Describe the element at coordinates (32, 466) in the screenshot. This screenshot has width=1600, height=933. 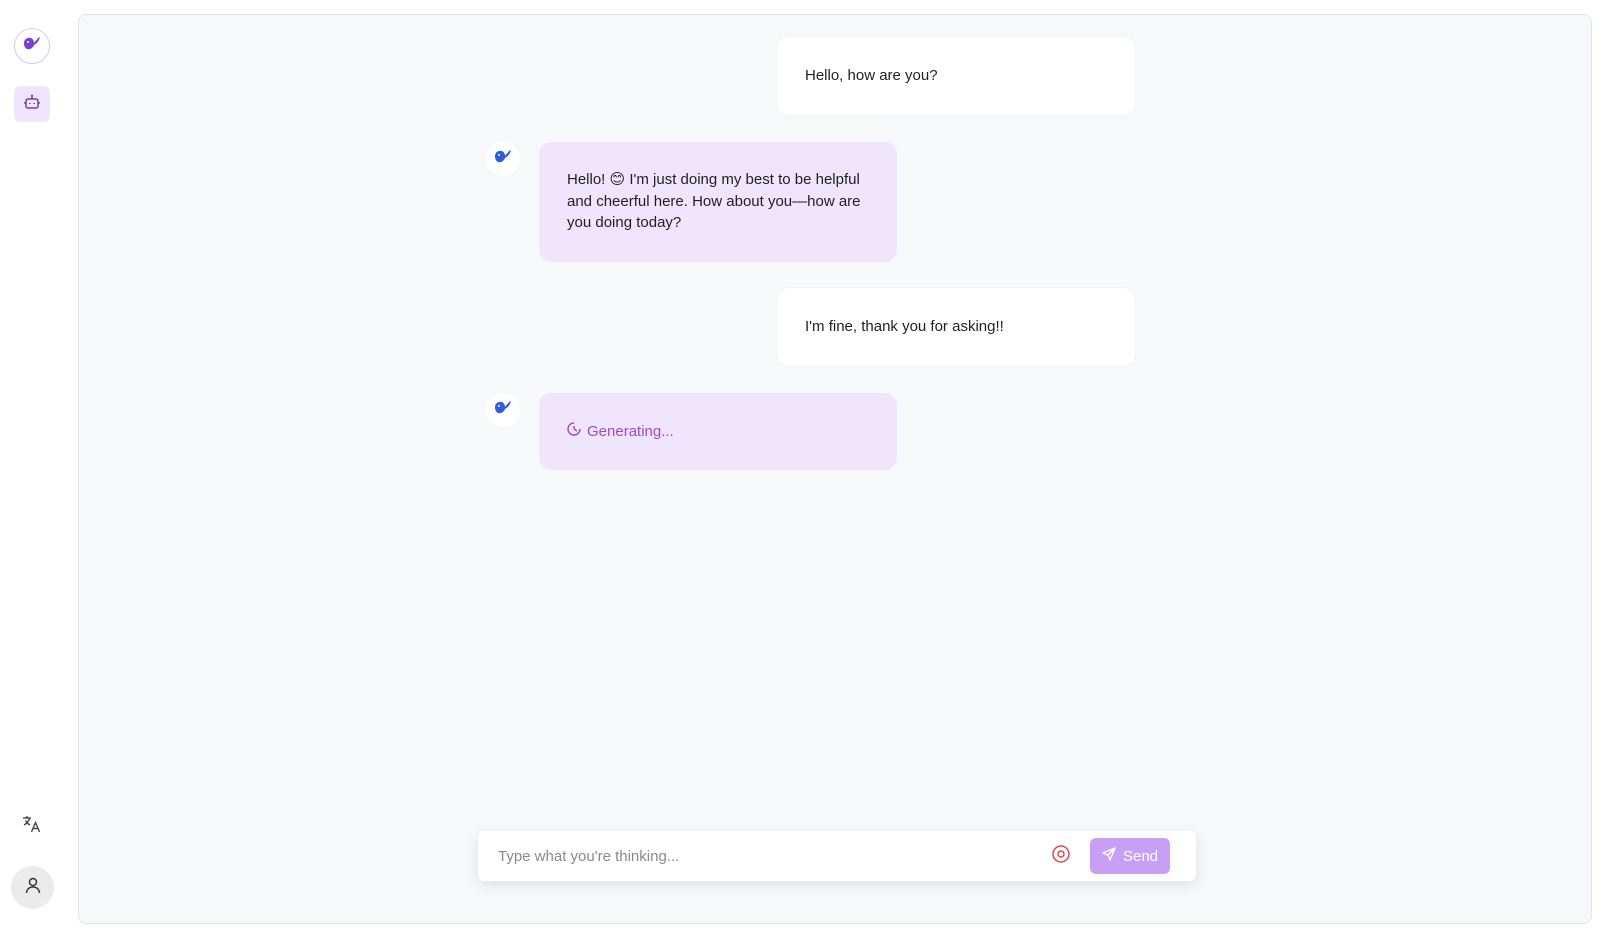
I see `sidebar` at that location.